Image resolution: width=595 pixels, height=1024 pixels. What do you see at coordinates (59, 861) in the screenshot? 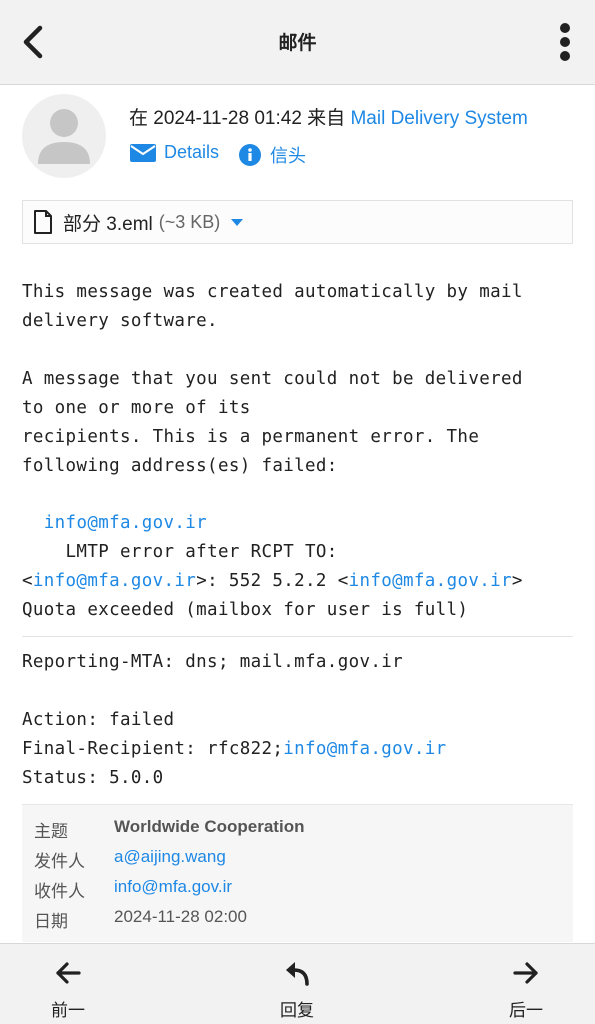
I see `header-key: 发件人` at bounding box center [59, 861].